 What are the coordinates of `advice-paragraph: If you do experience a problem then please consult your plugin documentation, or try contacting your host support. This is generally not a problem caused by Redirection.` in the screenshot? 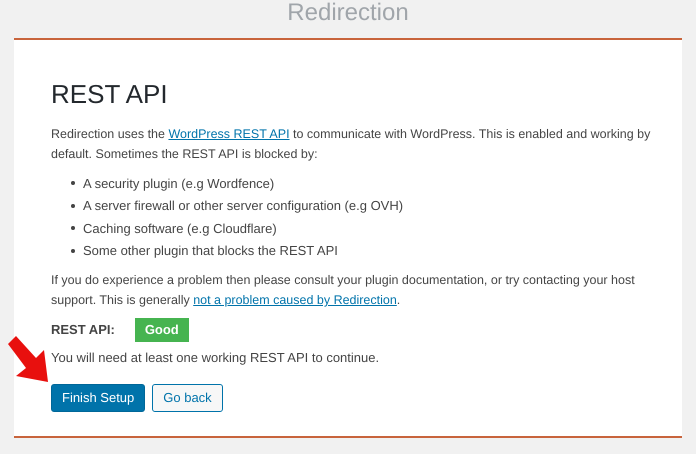 It's located at (343, 290).